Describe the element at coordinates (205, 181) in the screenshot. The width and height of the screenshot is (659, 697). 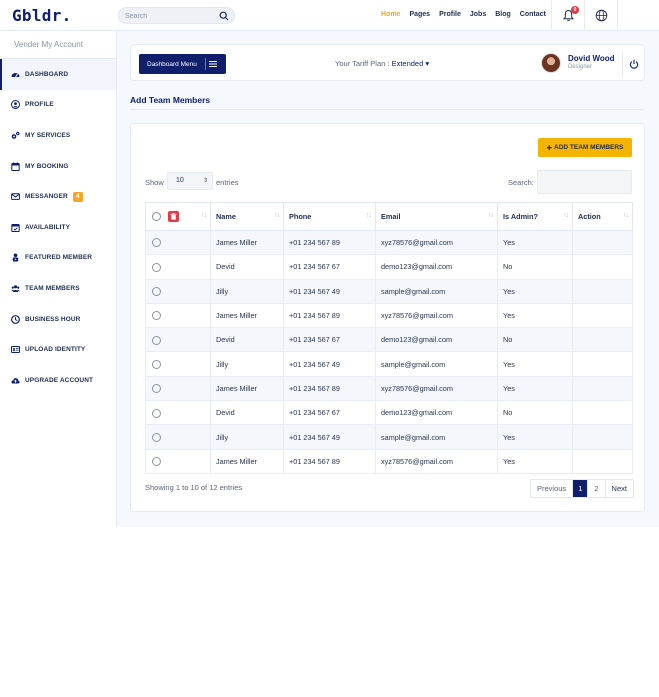
I see `sort-updown-icon: ⇕` at that location.